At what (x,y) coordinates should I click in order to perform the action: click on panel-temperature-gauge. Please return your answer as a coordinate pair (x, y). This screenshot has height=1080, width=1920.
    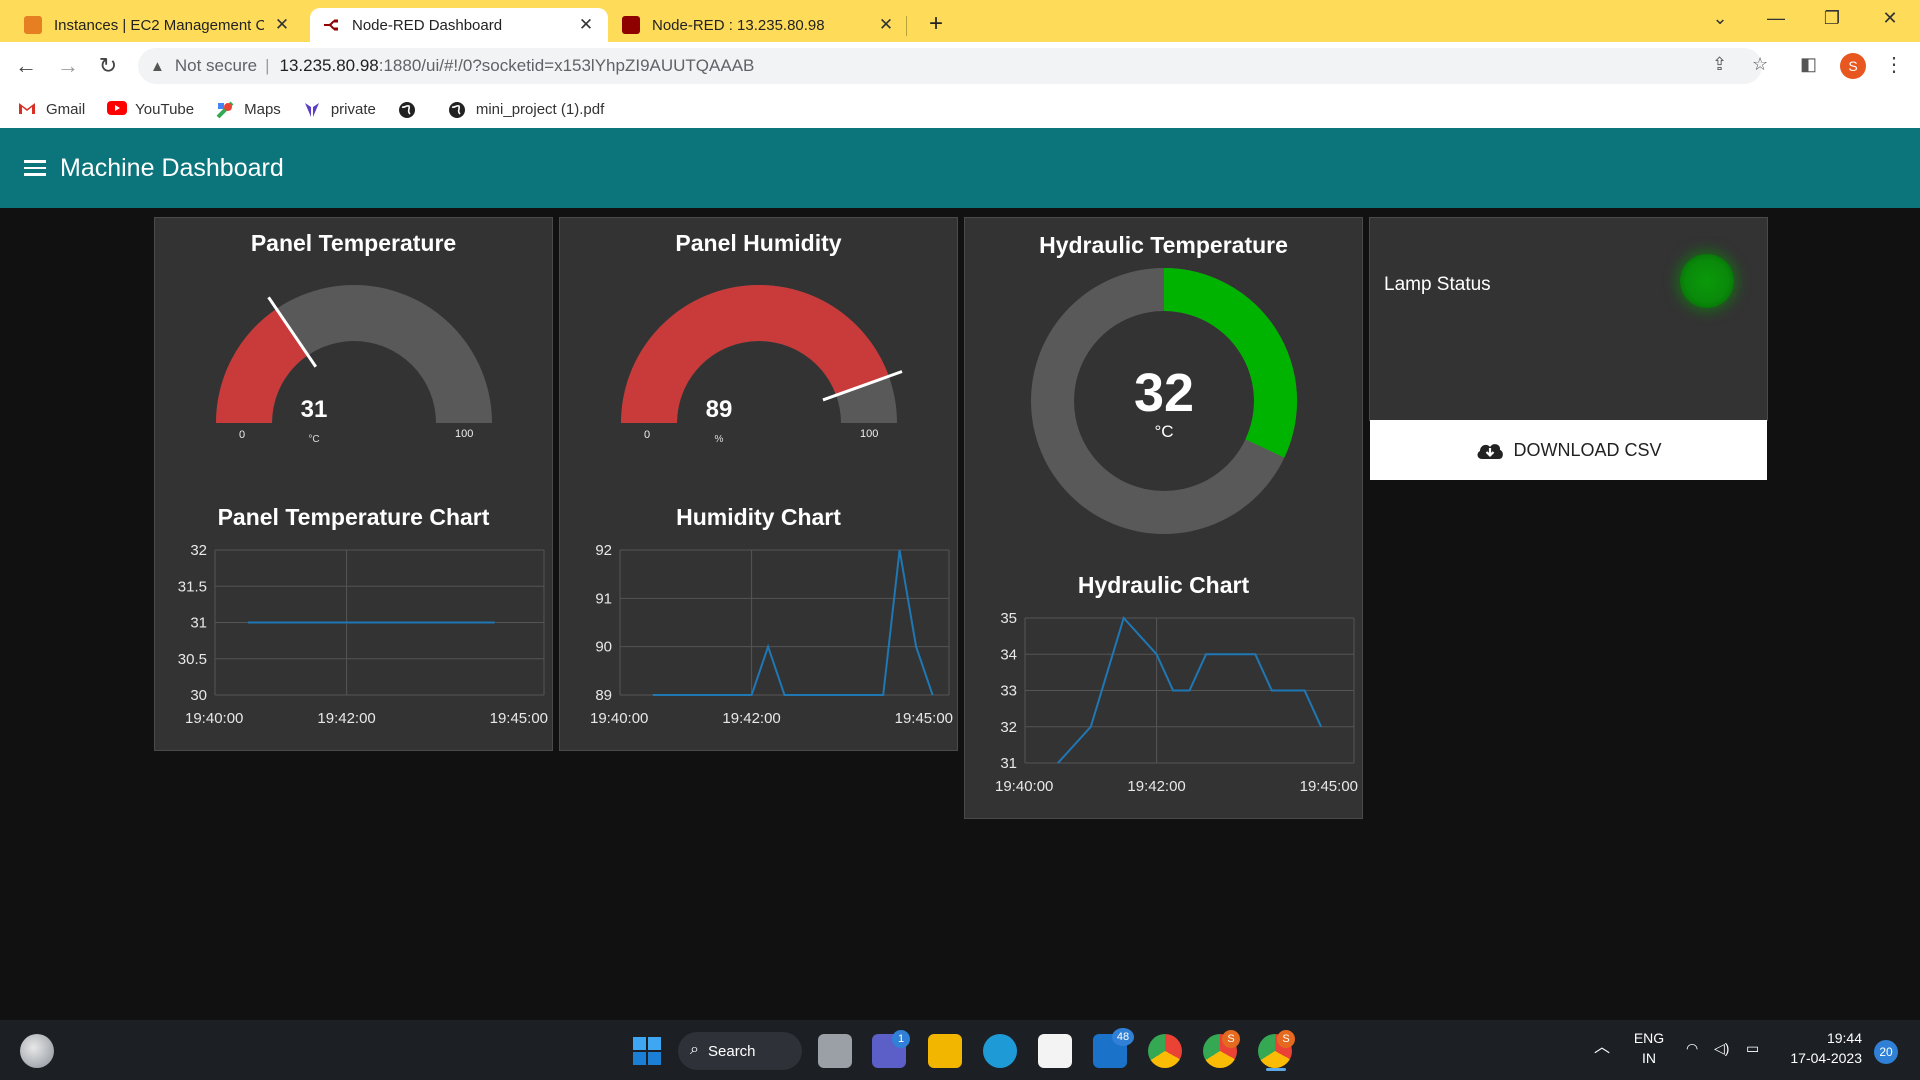
    Looking at the image, I should click on (354, 354).